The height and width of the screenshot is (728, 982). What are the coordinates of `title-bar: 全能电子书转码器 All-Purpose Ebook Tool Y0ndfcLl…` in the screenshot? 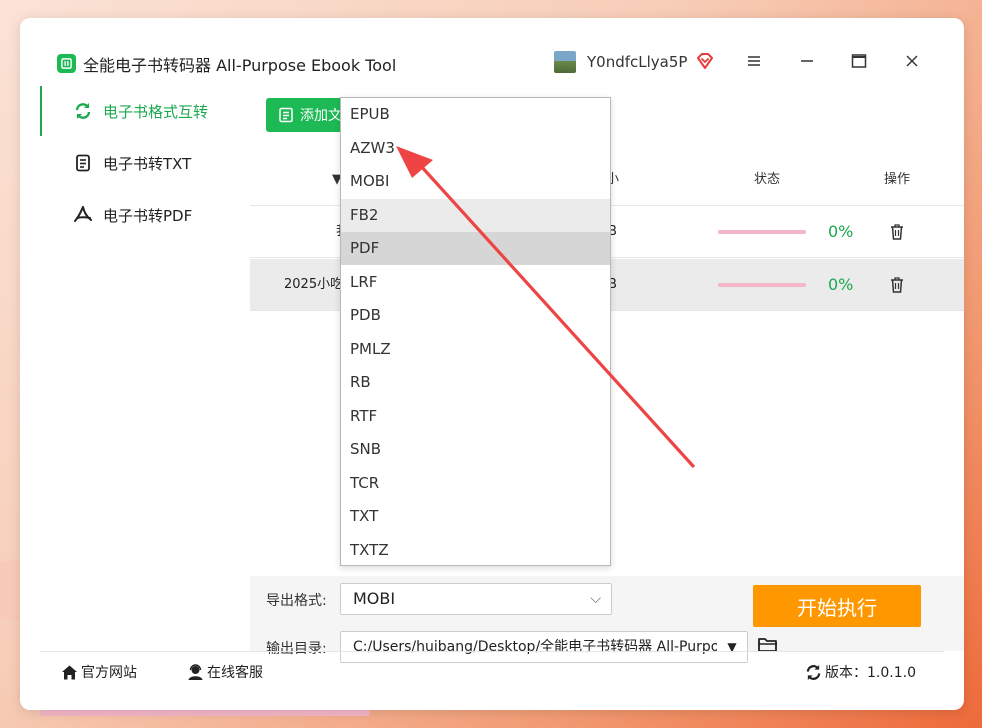 It's located at (492, 52).